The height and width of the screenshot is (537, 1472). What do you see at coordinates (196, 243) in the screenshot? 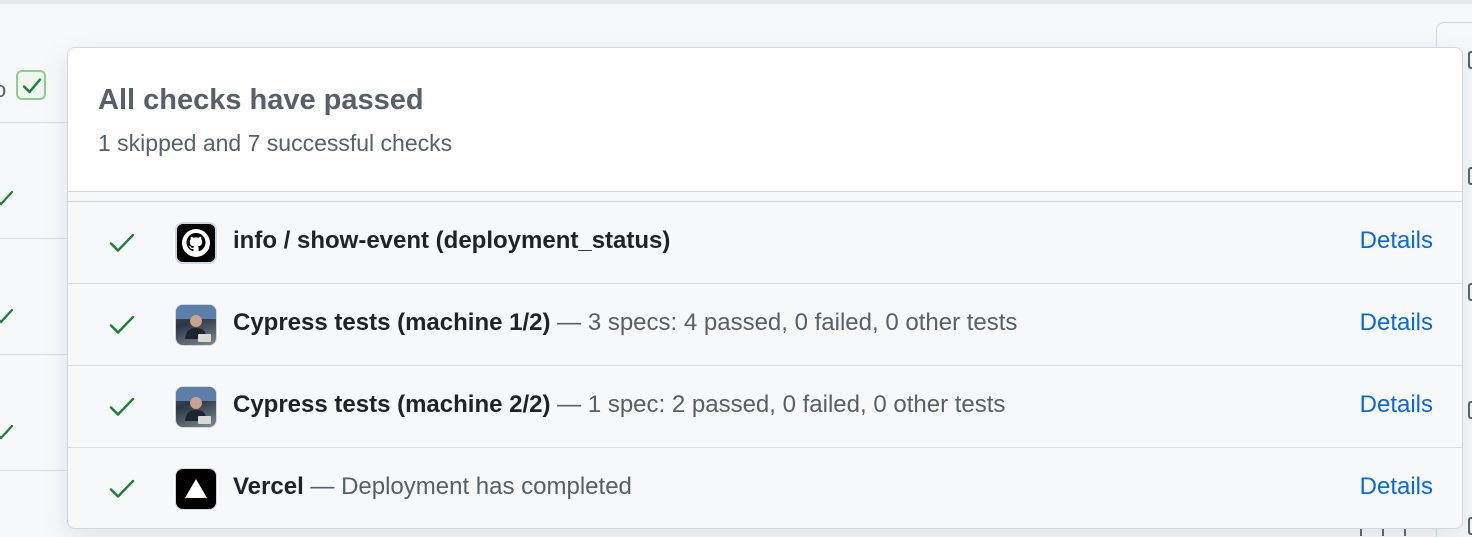
I see `github-icon` at bounding box center [196, 243].